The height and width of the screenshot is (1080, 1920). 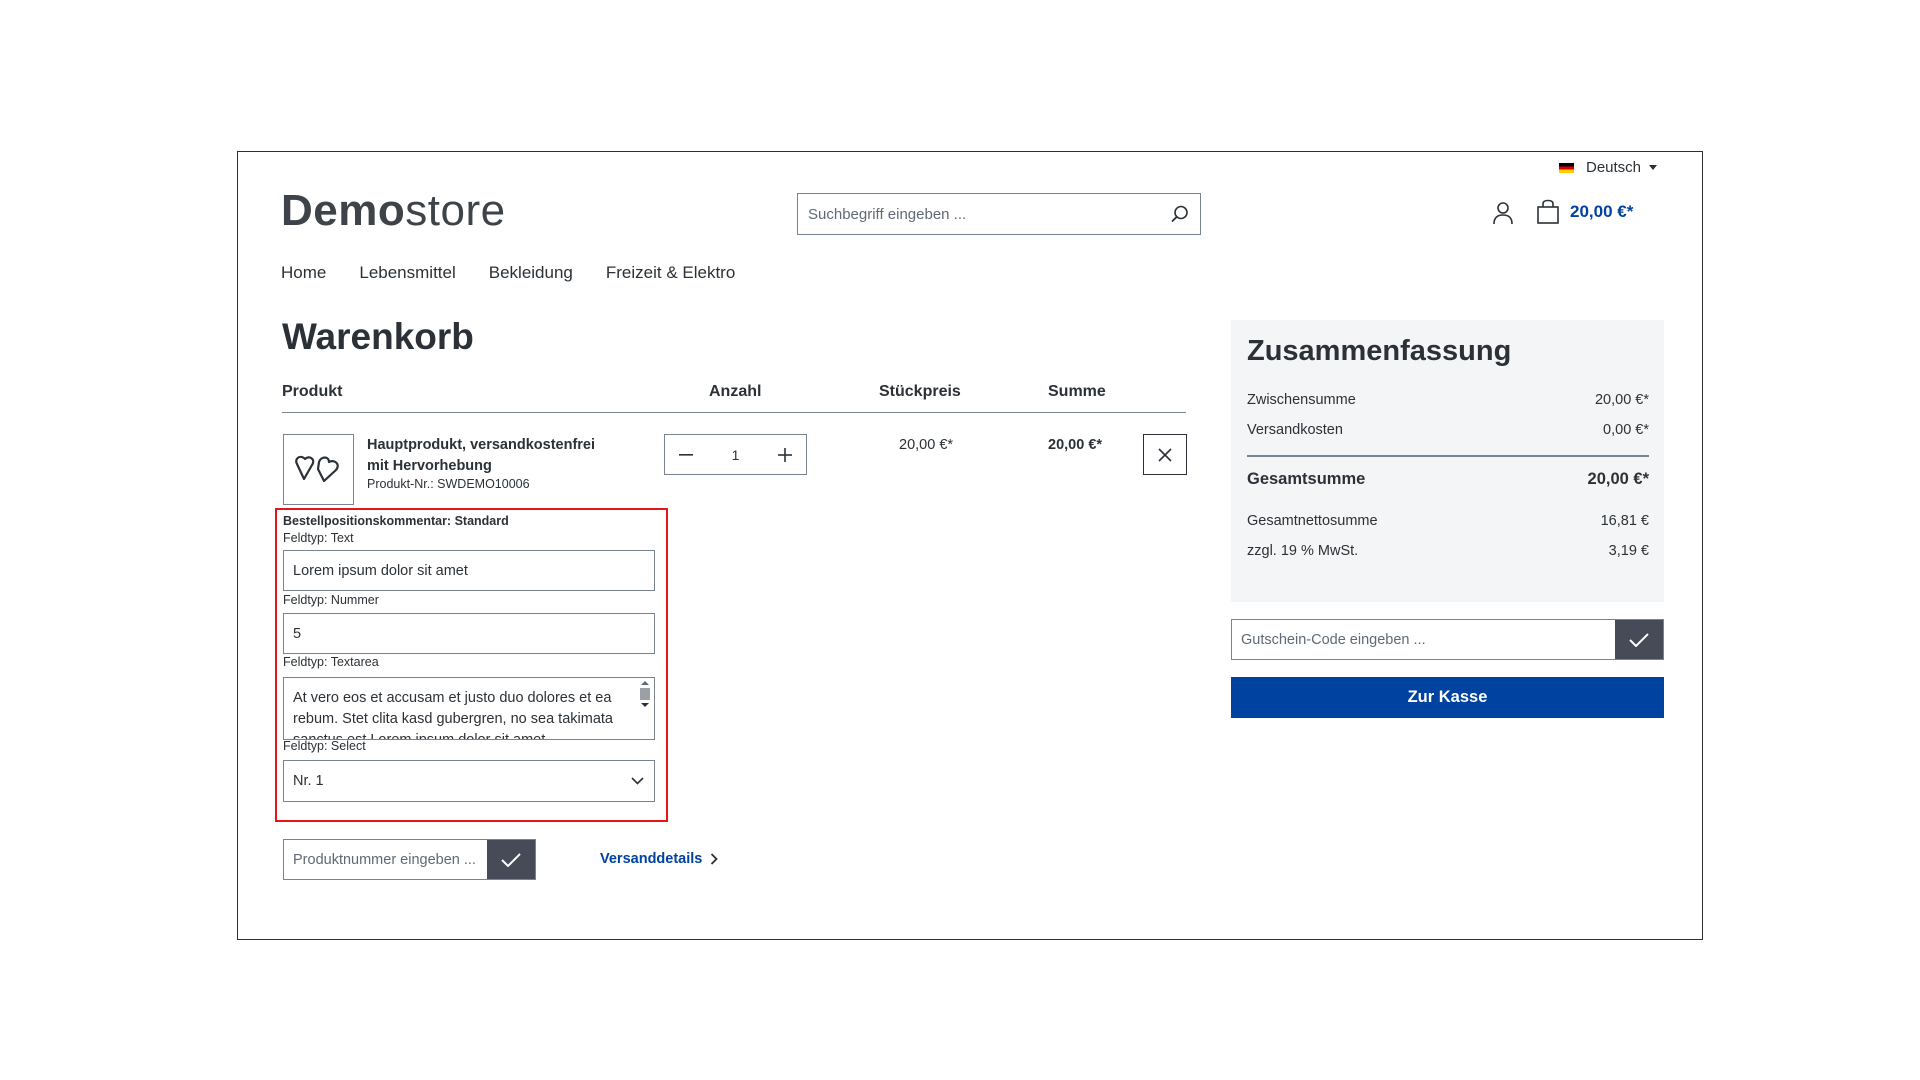 I want to click on cart-total: 20,00 €*, so click(x=1602, y=211).